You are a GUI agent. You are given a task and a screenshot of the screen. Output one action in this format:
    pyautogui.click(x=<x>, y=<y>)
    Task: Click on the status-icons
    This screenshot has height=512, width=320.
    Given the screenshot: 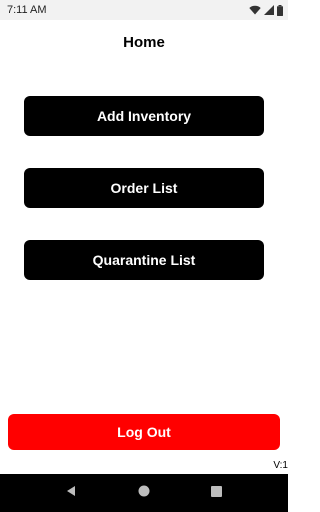 What is the action you would take?
    pyautogui.click(x=266, y=10)
    